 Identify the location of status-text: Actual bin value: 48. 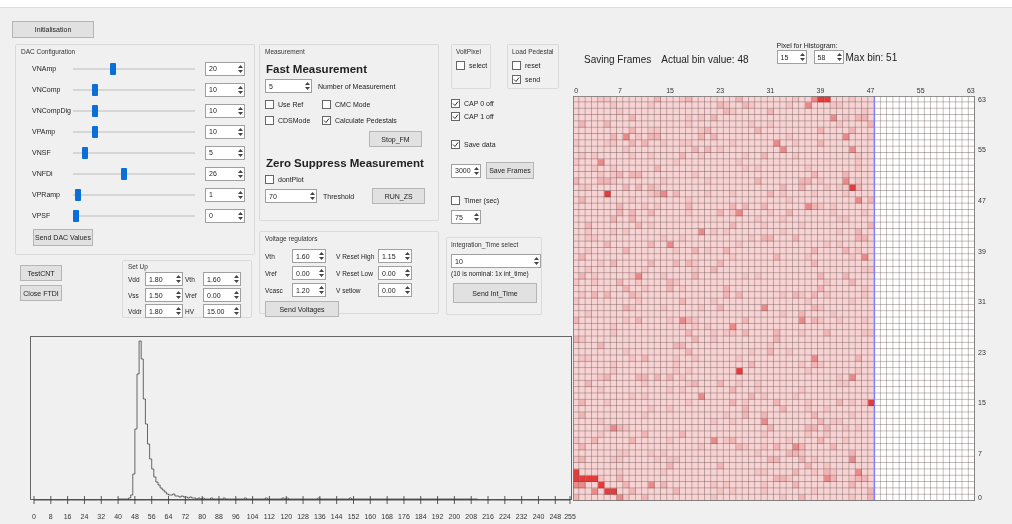
(705, 59).